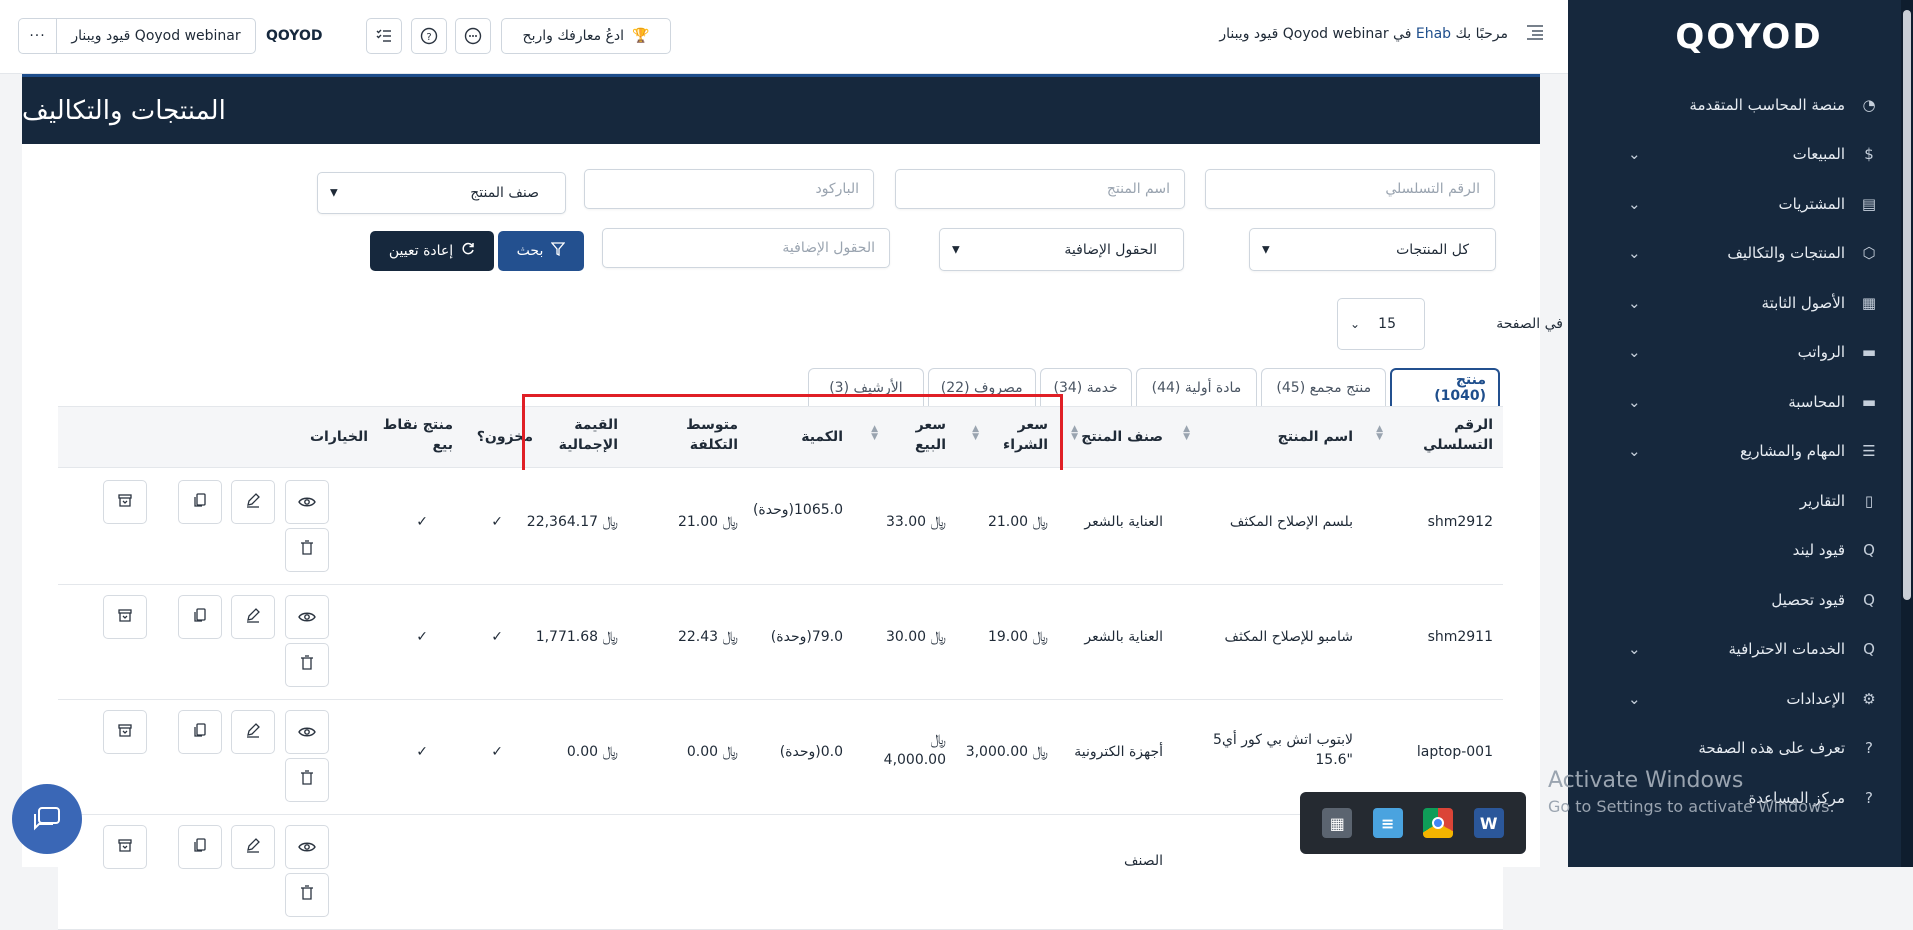 Image resolution: width=1913 pixels, height=930 pixels. I want to click on cell-product-name: بلسم الإصلاح المكثف, so click(1268, 522).